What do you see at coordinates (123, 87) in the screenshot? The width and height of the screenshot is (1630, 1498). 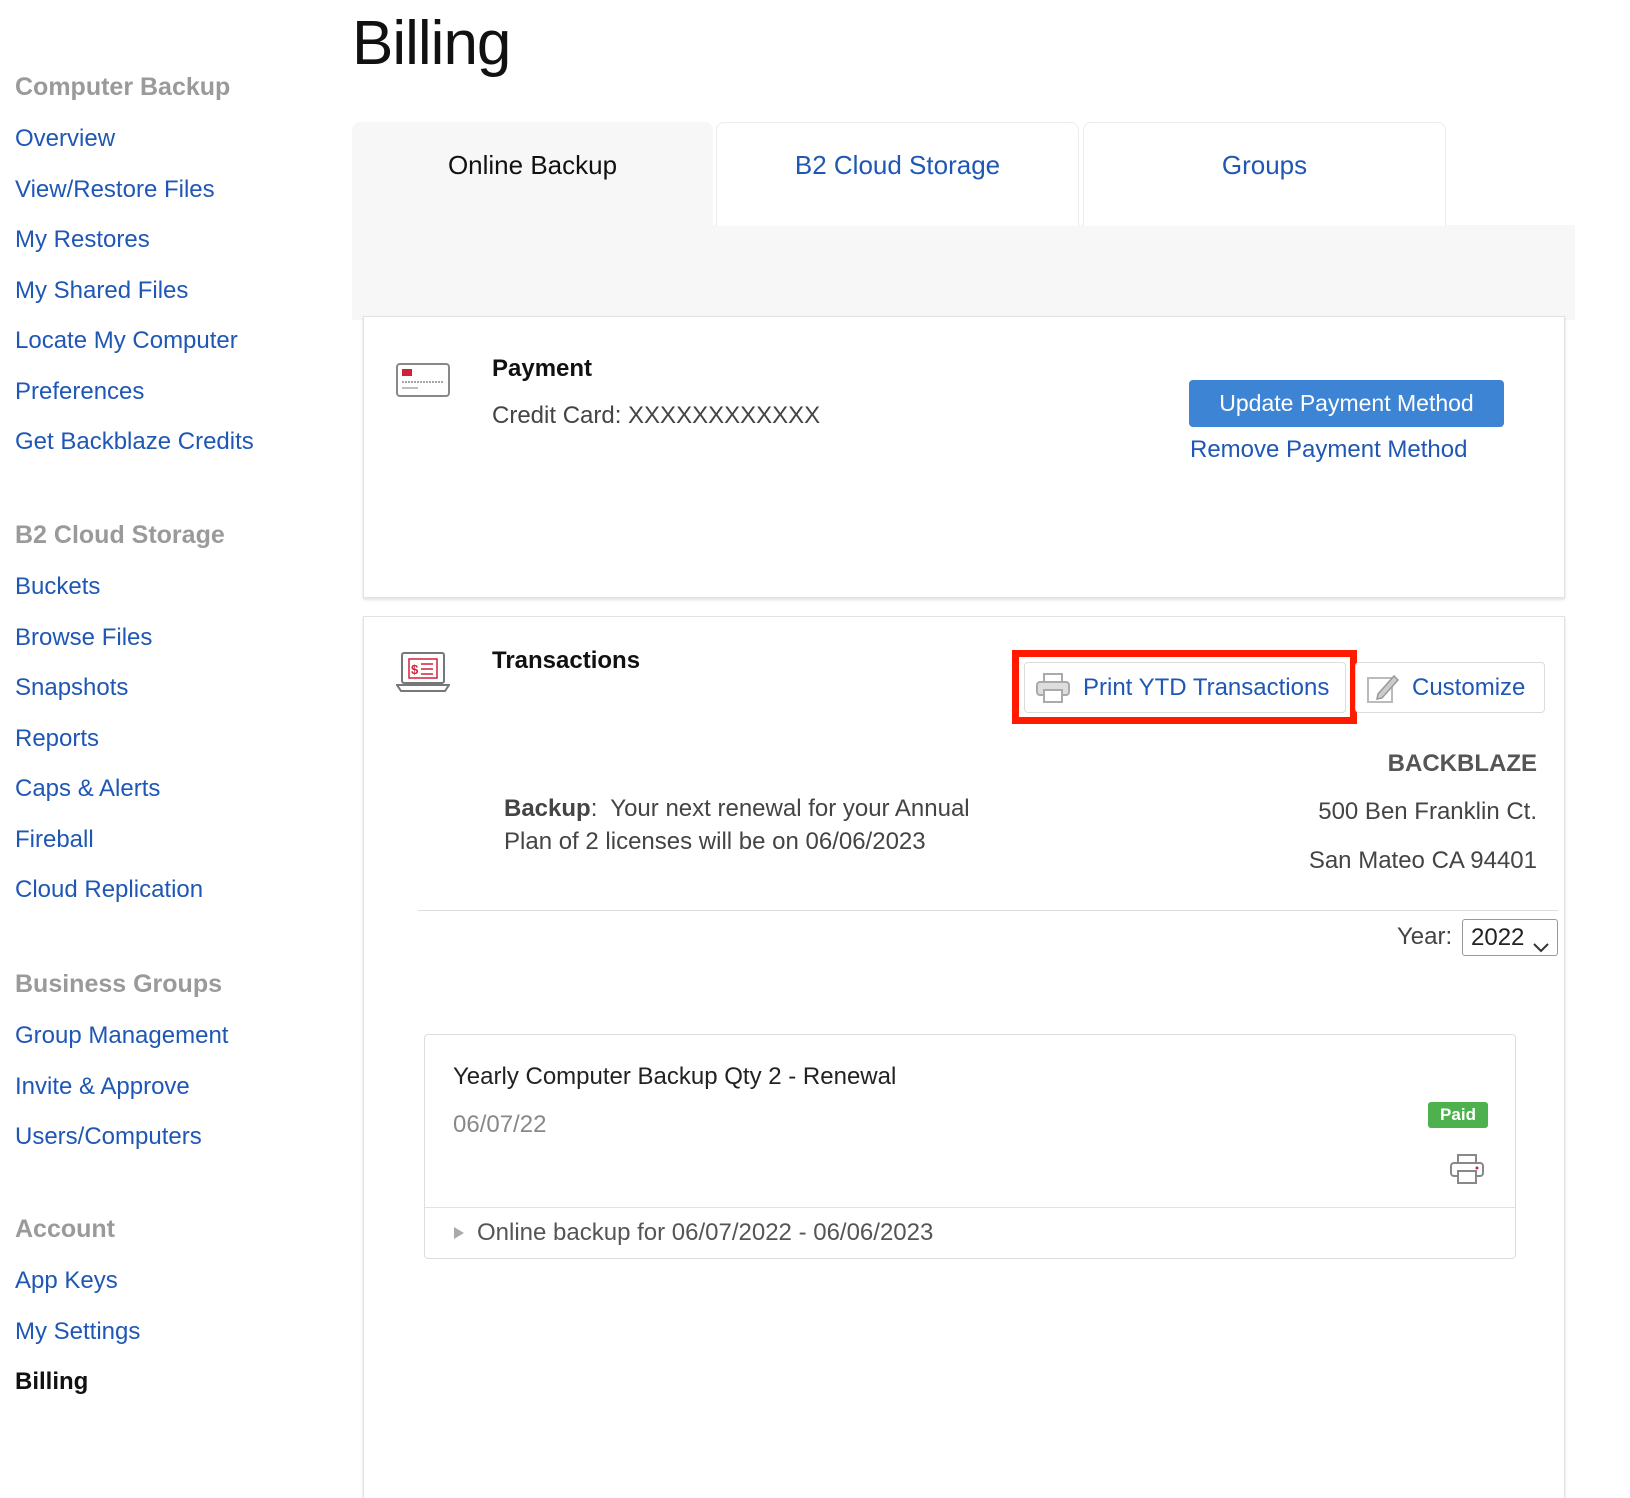 I see `sidebar-heading: Computer Backup` at bounding box center [123, 87].